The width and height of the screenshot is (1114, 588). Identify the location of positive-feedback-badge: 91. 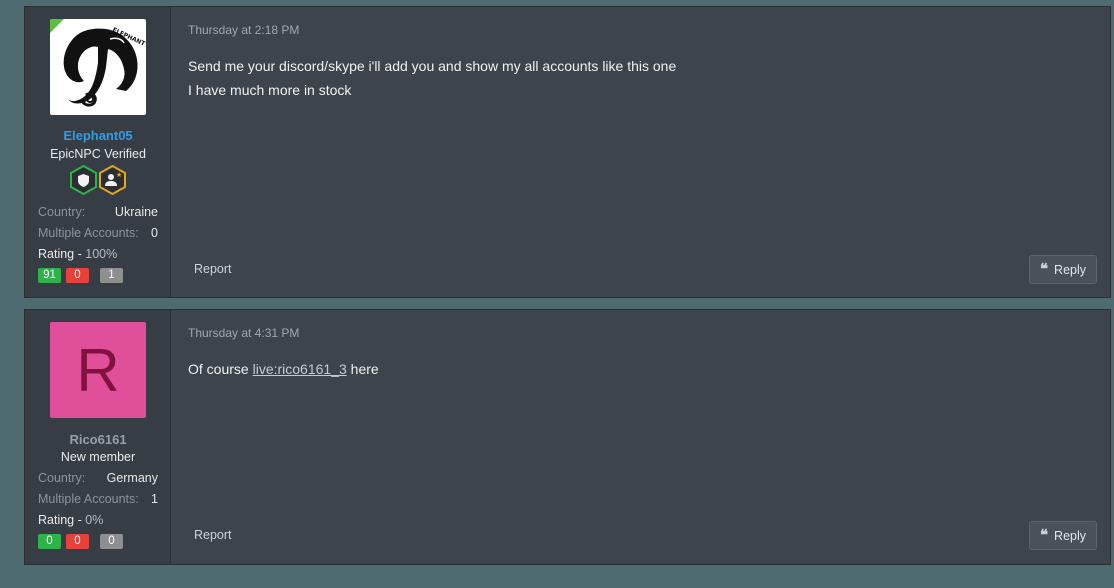
(49, 275).